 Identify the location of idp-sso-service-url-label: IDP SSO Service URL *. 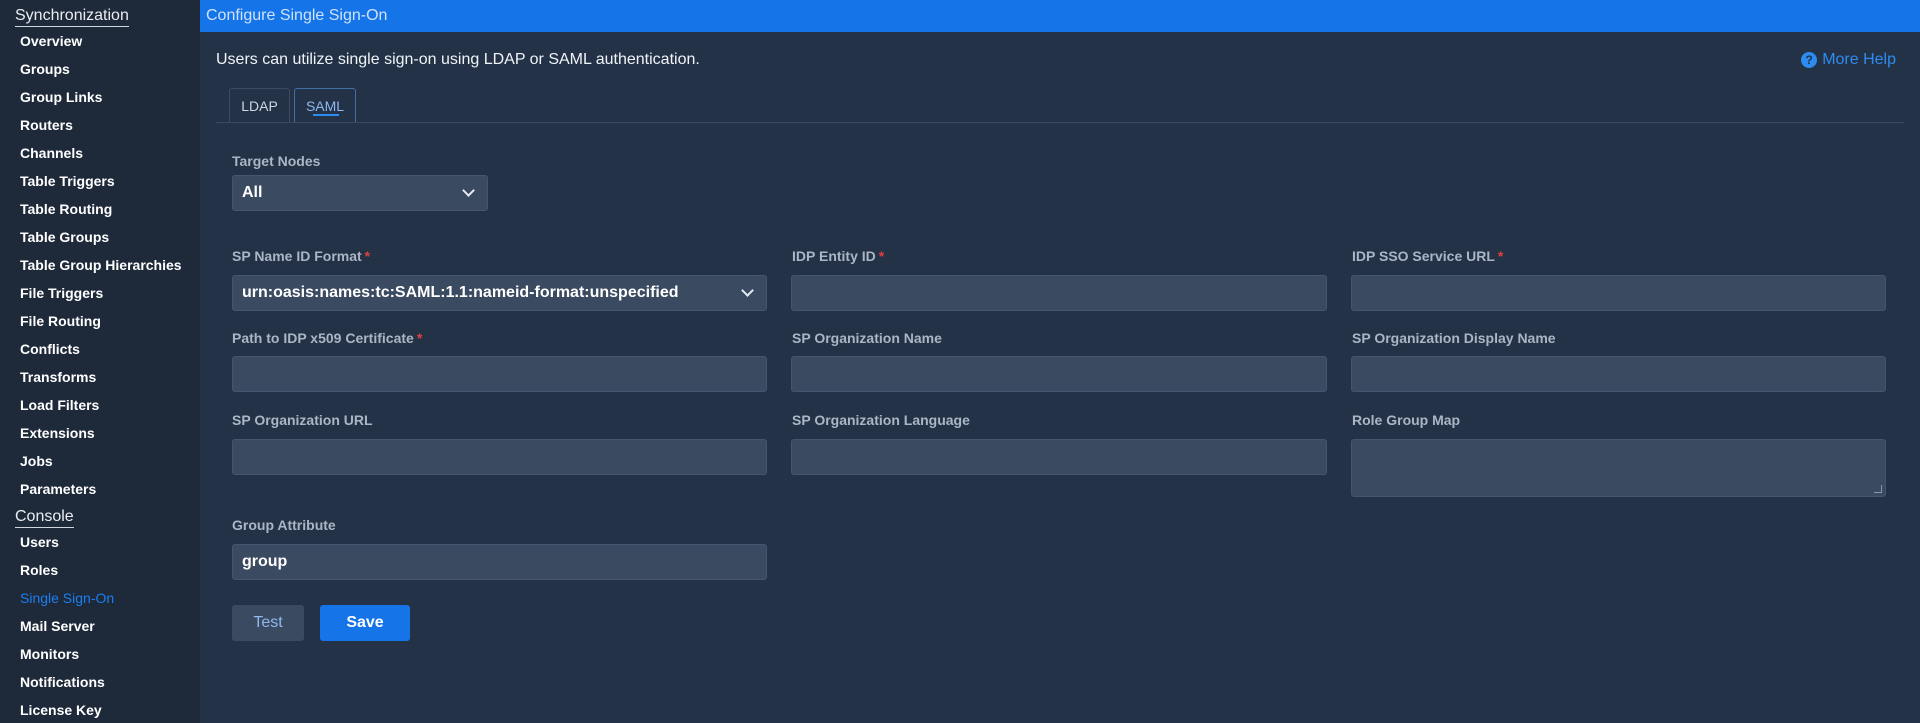
(1428, 256).